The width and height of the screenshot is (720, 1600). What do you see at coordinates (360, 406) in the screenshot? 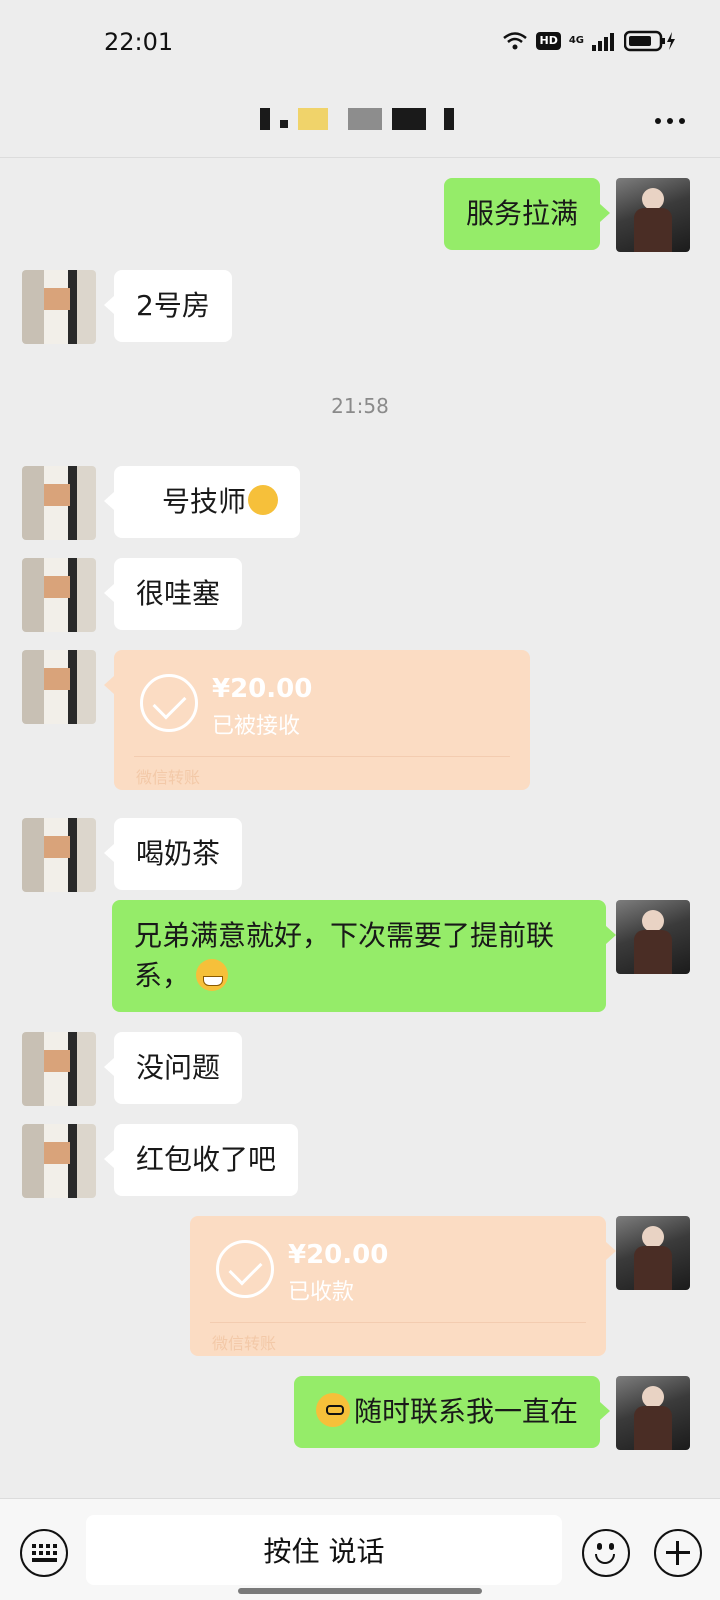
I see `time-divider: 21:58` at bounding box center [360, 406].